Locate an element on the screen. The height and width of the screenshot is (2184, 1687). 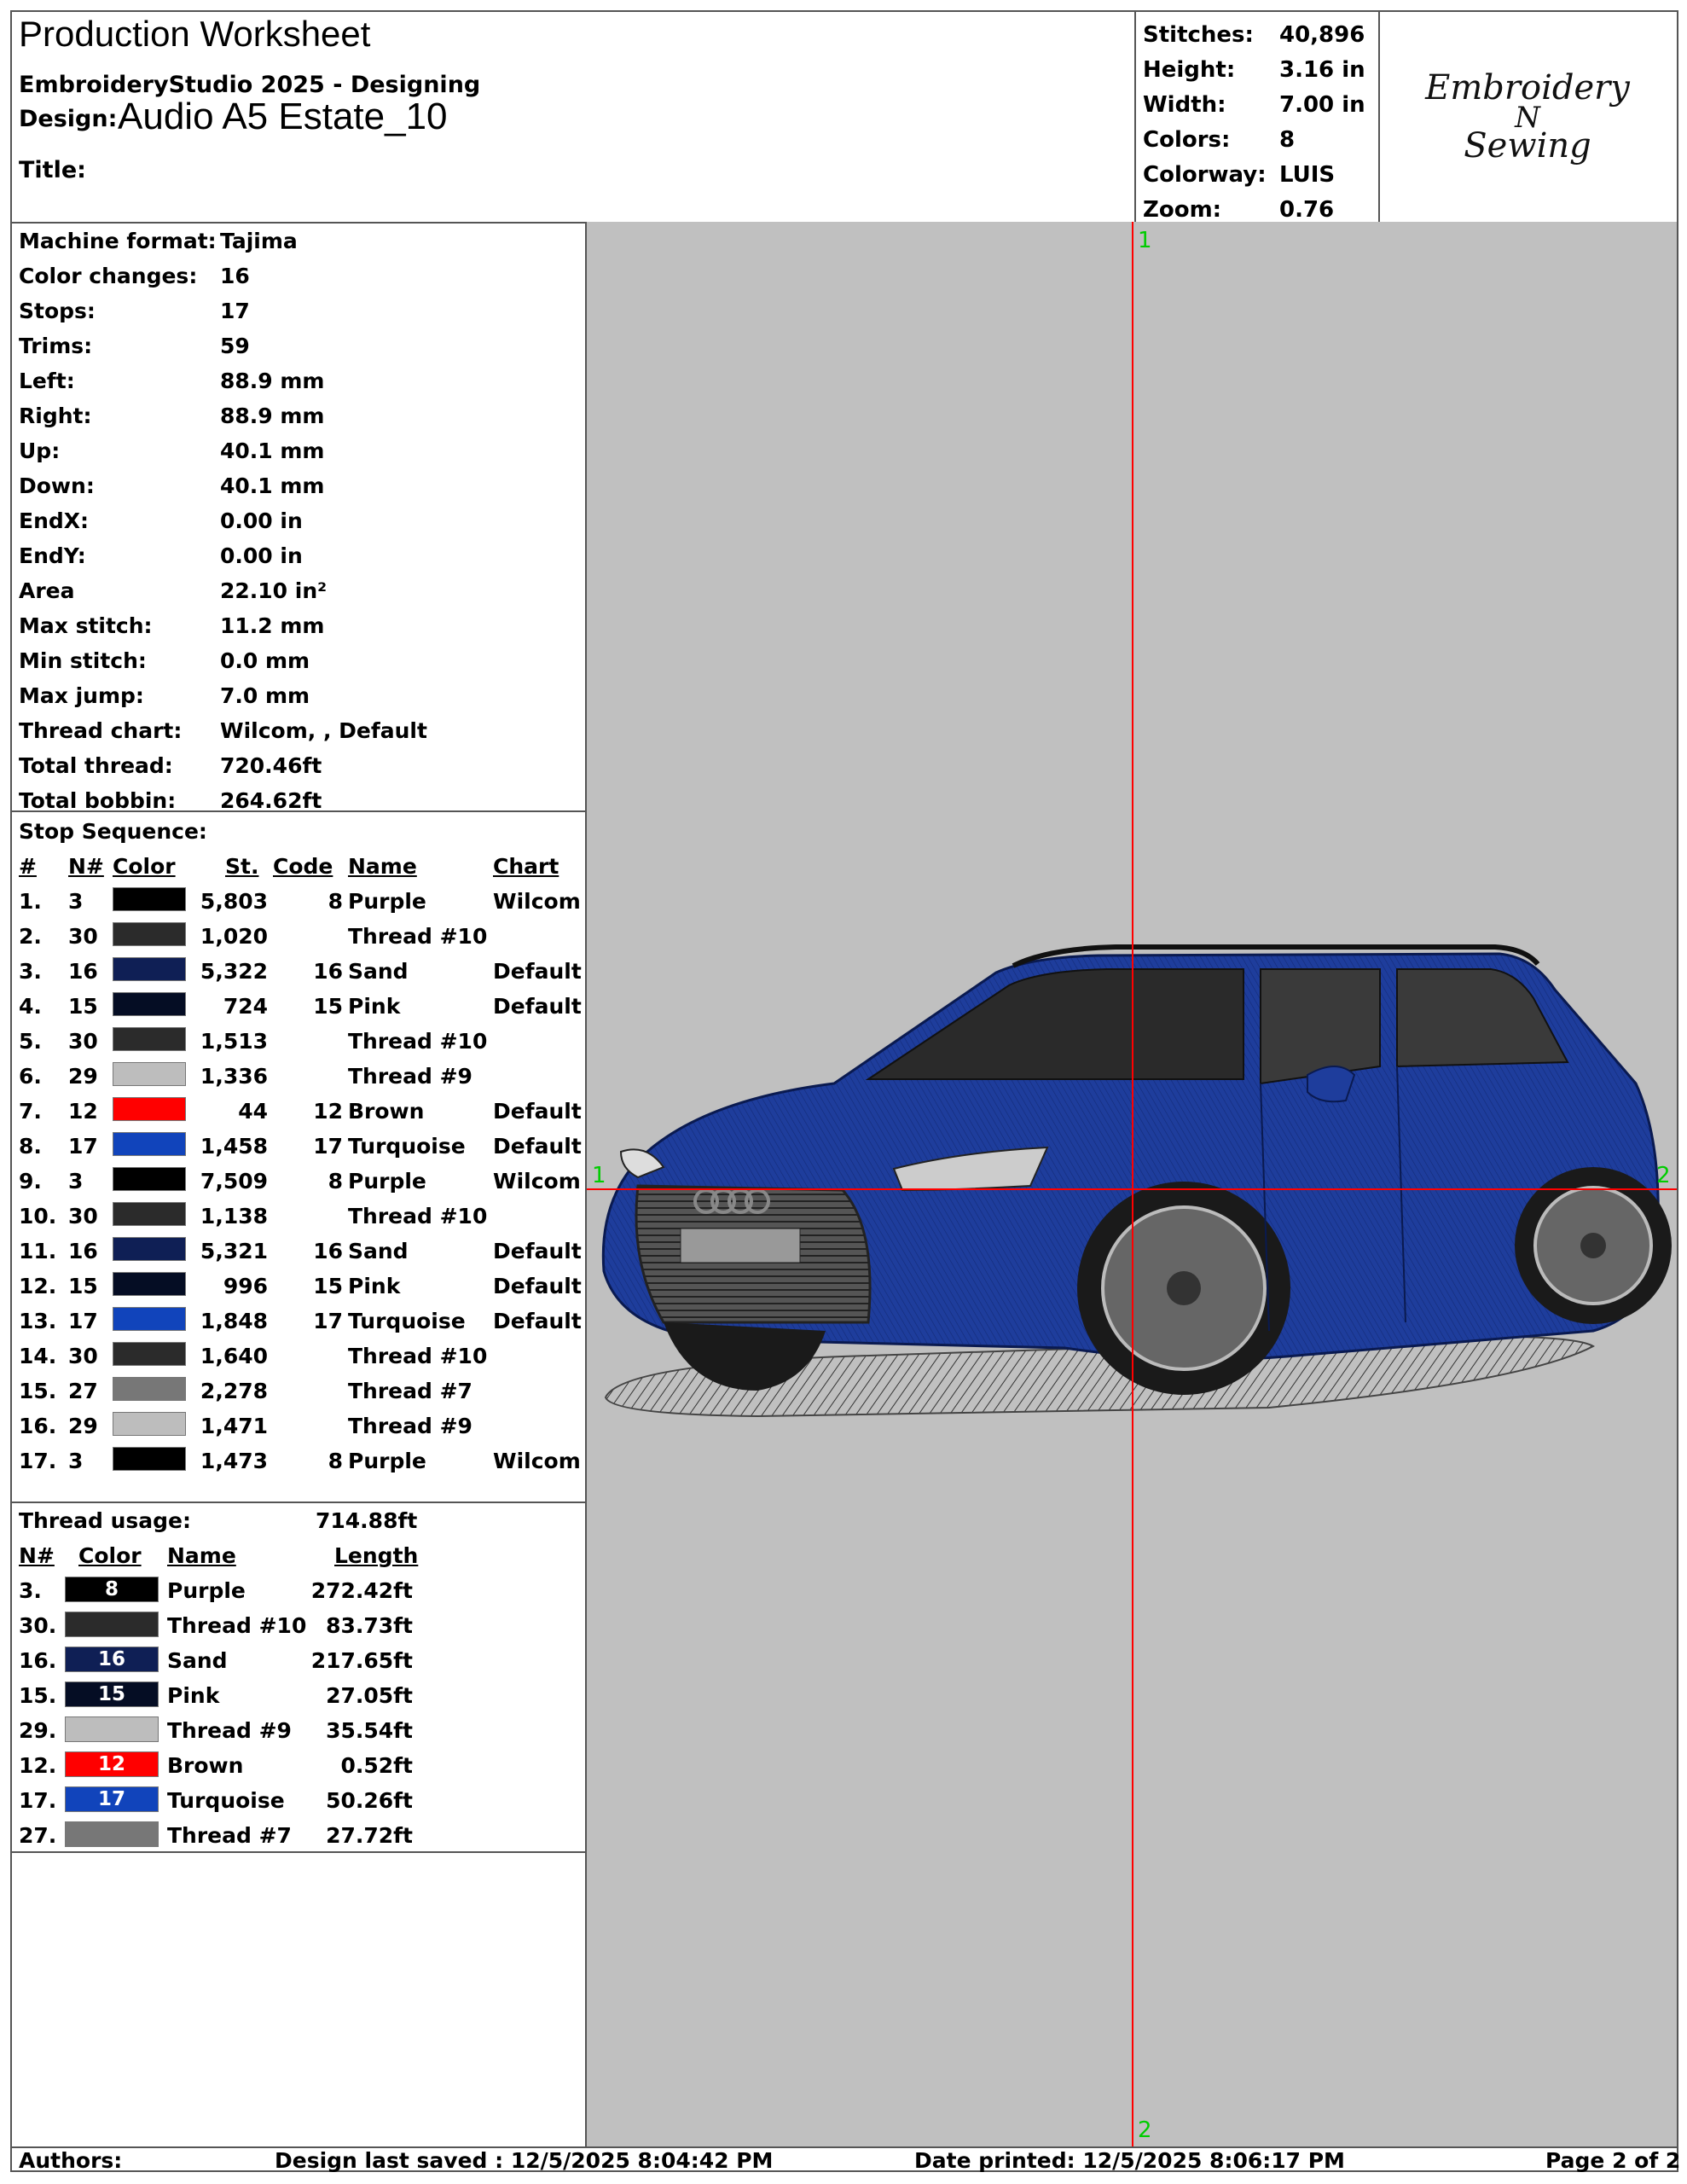
machine-info-row: EndX: 0.00 in is located at coordinates (161, 520).